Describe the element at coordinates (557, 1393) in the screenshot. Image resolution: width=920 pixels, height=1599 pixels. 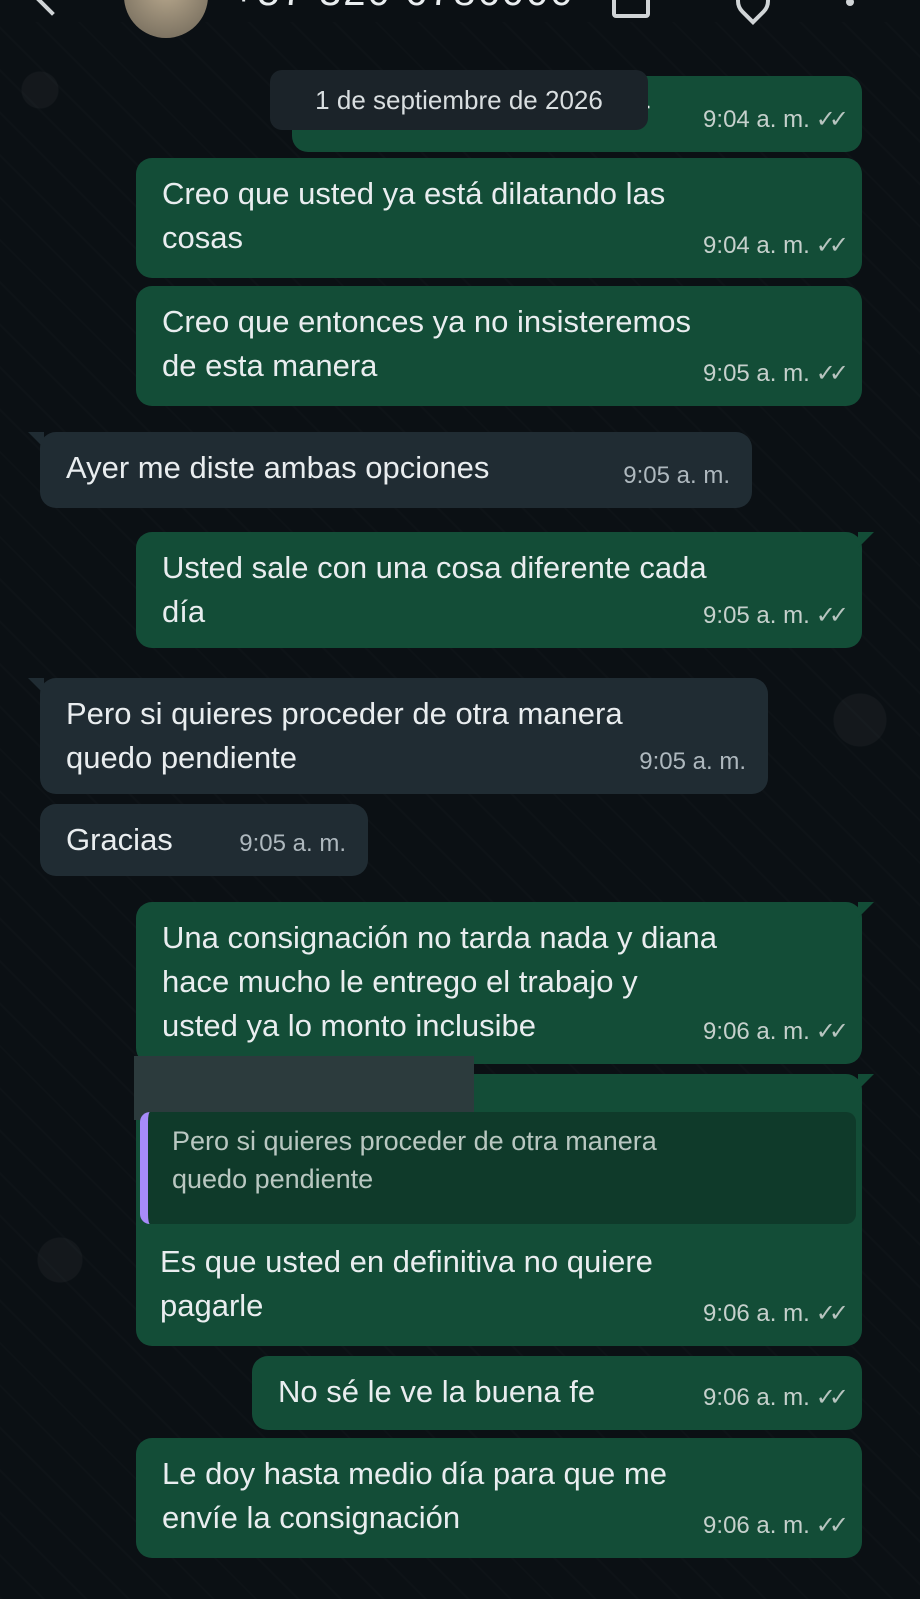
I see `message-bubble: No sé le ve la buena fe 9:06 a. m. ✓✓` at that location.